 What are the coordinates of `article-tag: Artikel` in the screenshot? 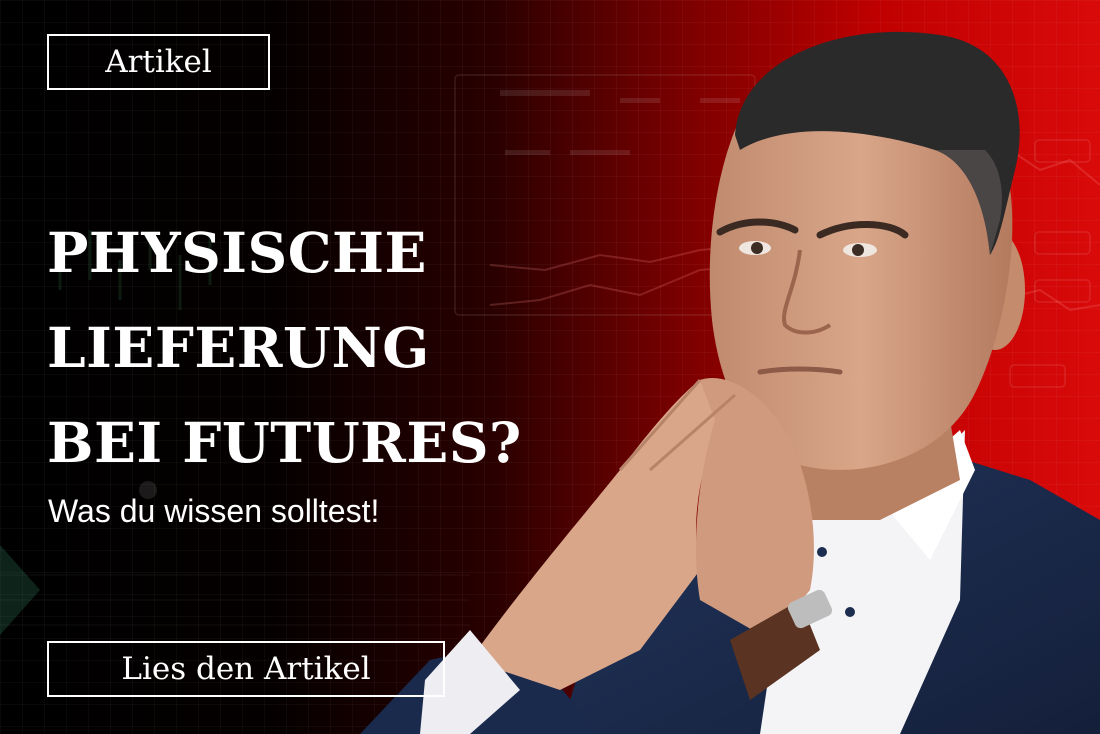 It's located at (158, 62).